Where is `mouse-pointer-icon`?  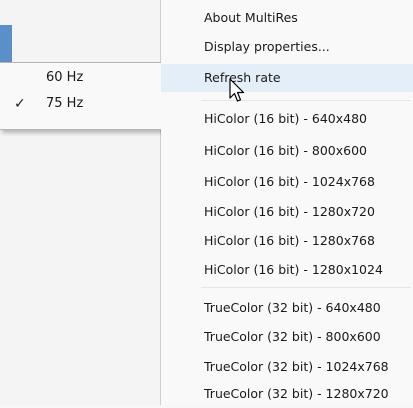
mouse-pointer-icon is located at coordinates (237, 90).